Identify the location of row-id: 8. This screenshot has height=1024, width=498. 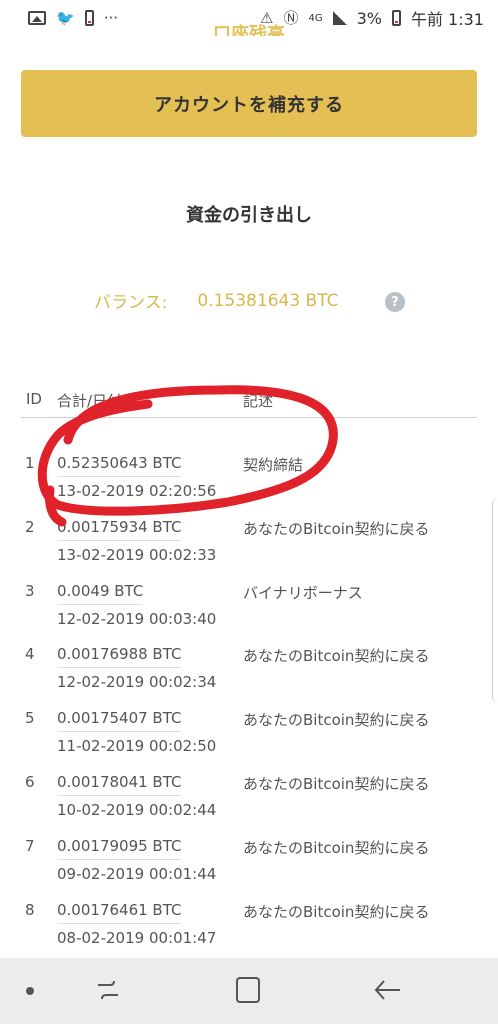
(30, 909).